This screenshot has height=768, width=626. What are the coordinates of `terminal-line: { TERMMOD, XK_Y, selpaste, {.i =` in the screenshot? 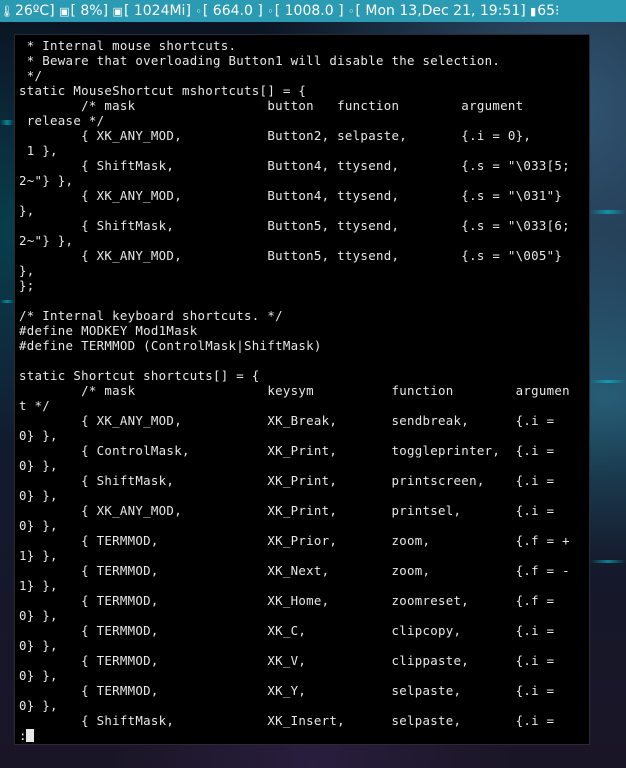 It's located at (287, 690).